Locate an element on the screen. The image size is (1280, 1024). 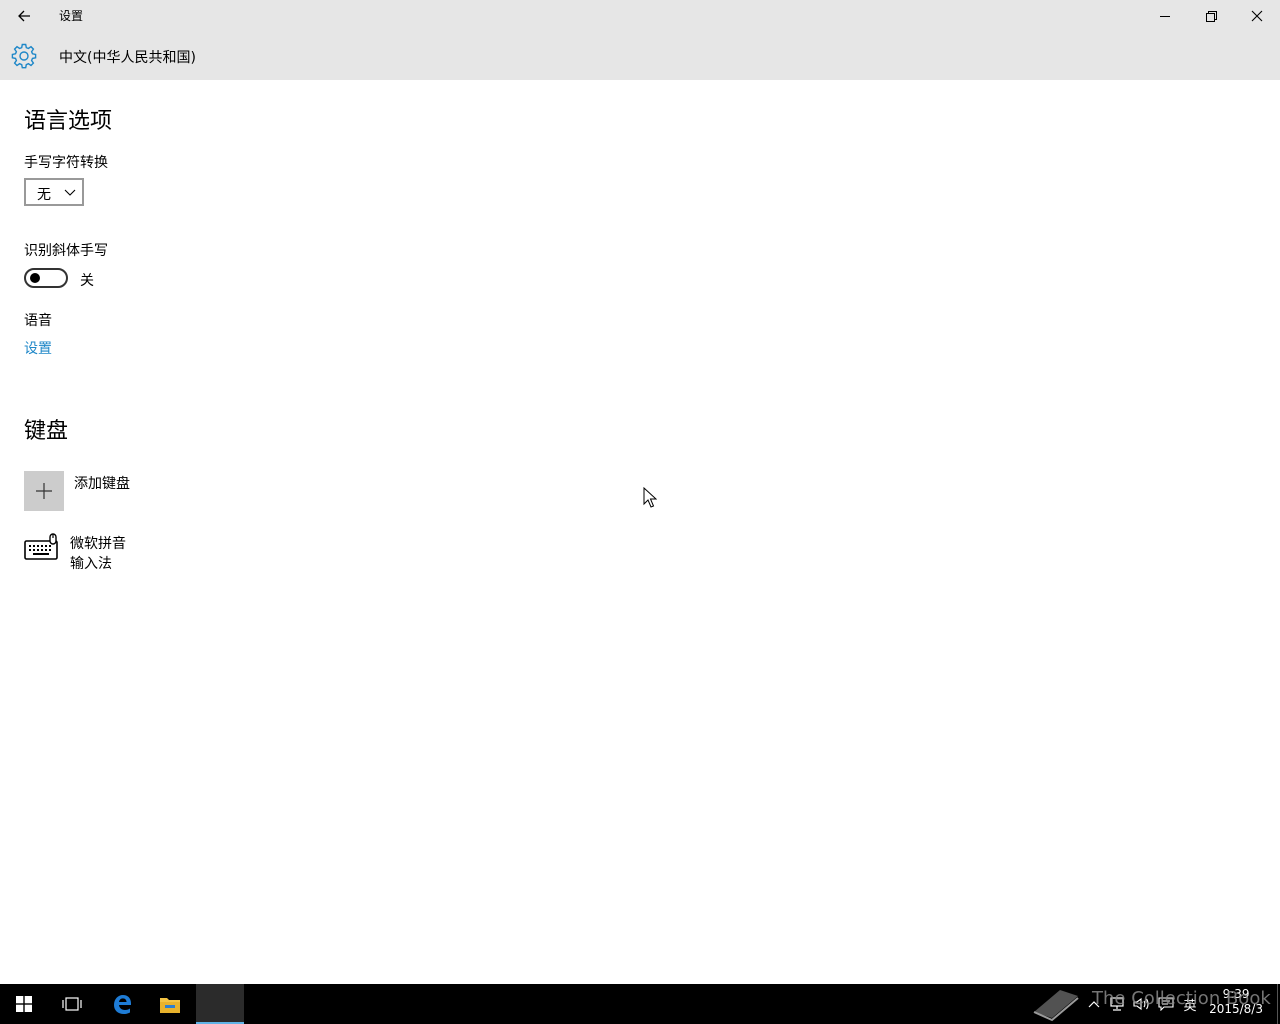
add-keyboard-button is located at coordinates (44, 491).